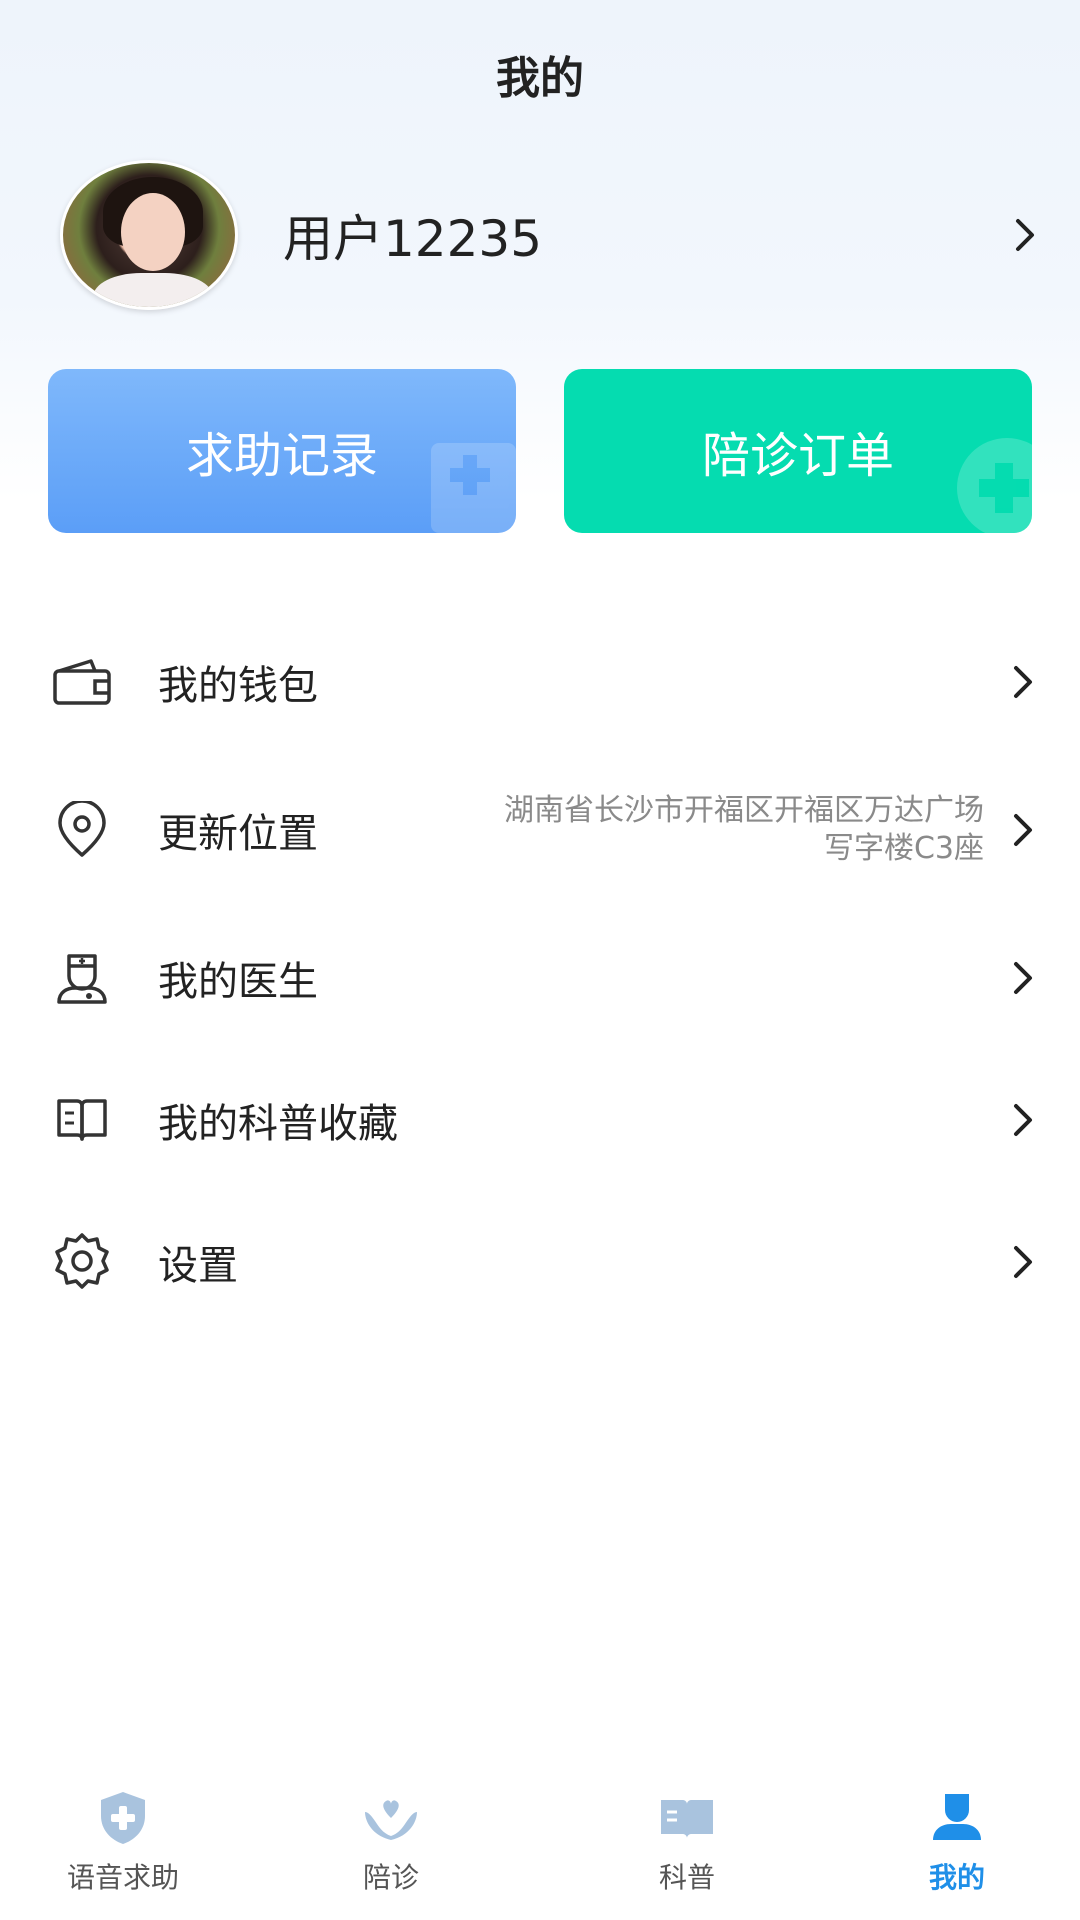 This screenshot has height=1920, width=1080. Describe the element at coordinates (687, 1845) in the screenshot. I see `tab-science: 科普` at that location.